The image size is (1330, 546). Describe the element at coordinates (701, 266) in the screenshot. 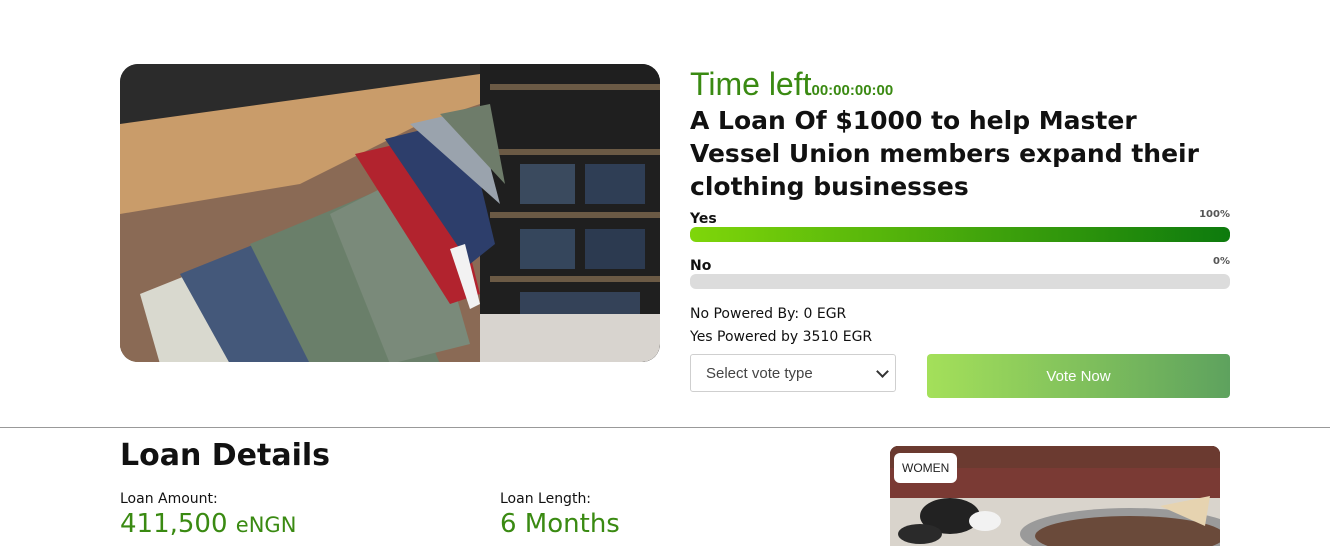

I see `no-label: No` at that location.